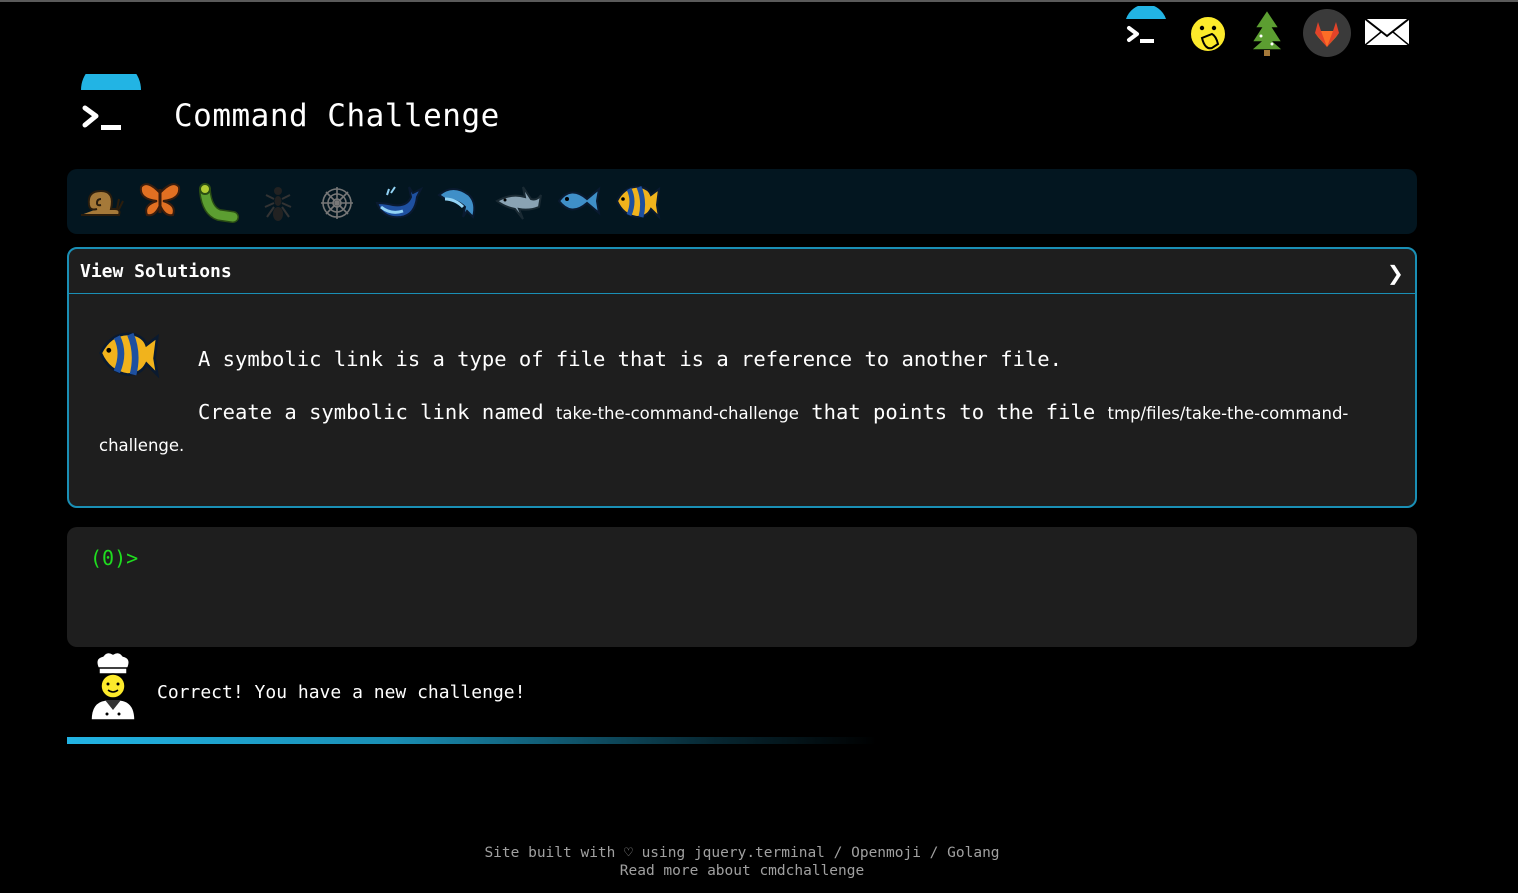 The width and height of the screenshot is (1518, 893). I want to click on shark-icon, so click(518, 203).